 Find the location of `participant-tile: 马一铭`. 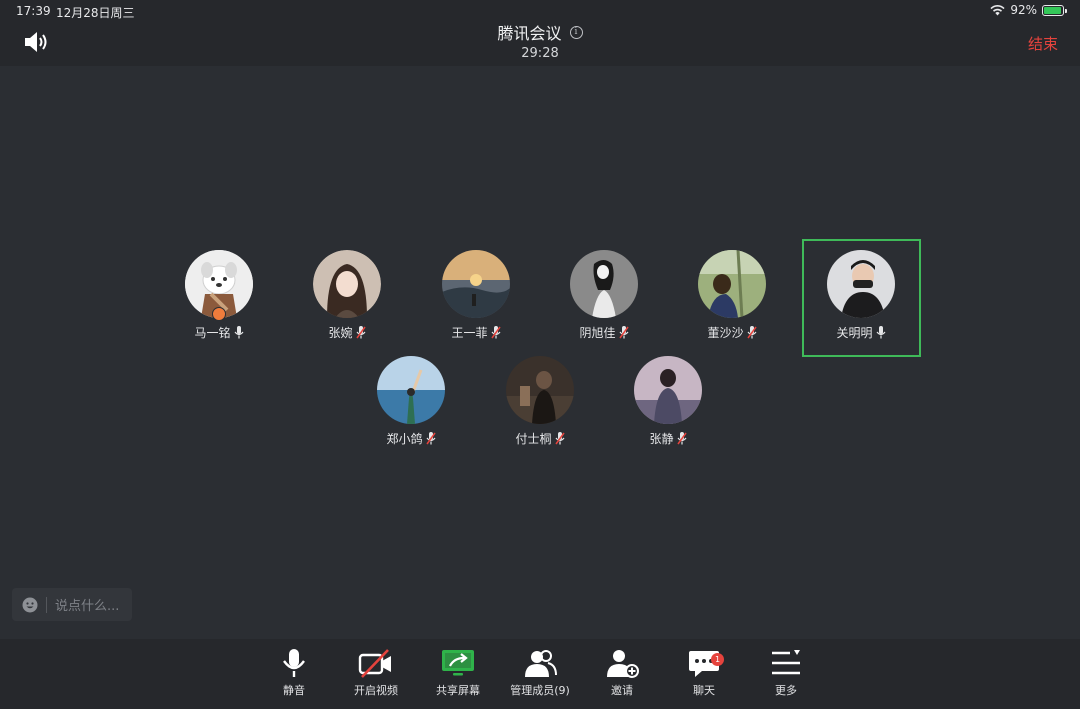

participant-tile: 马一铭 is located at coordinates (219, 309).